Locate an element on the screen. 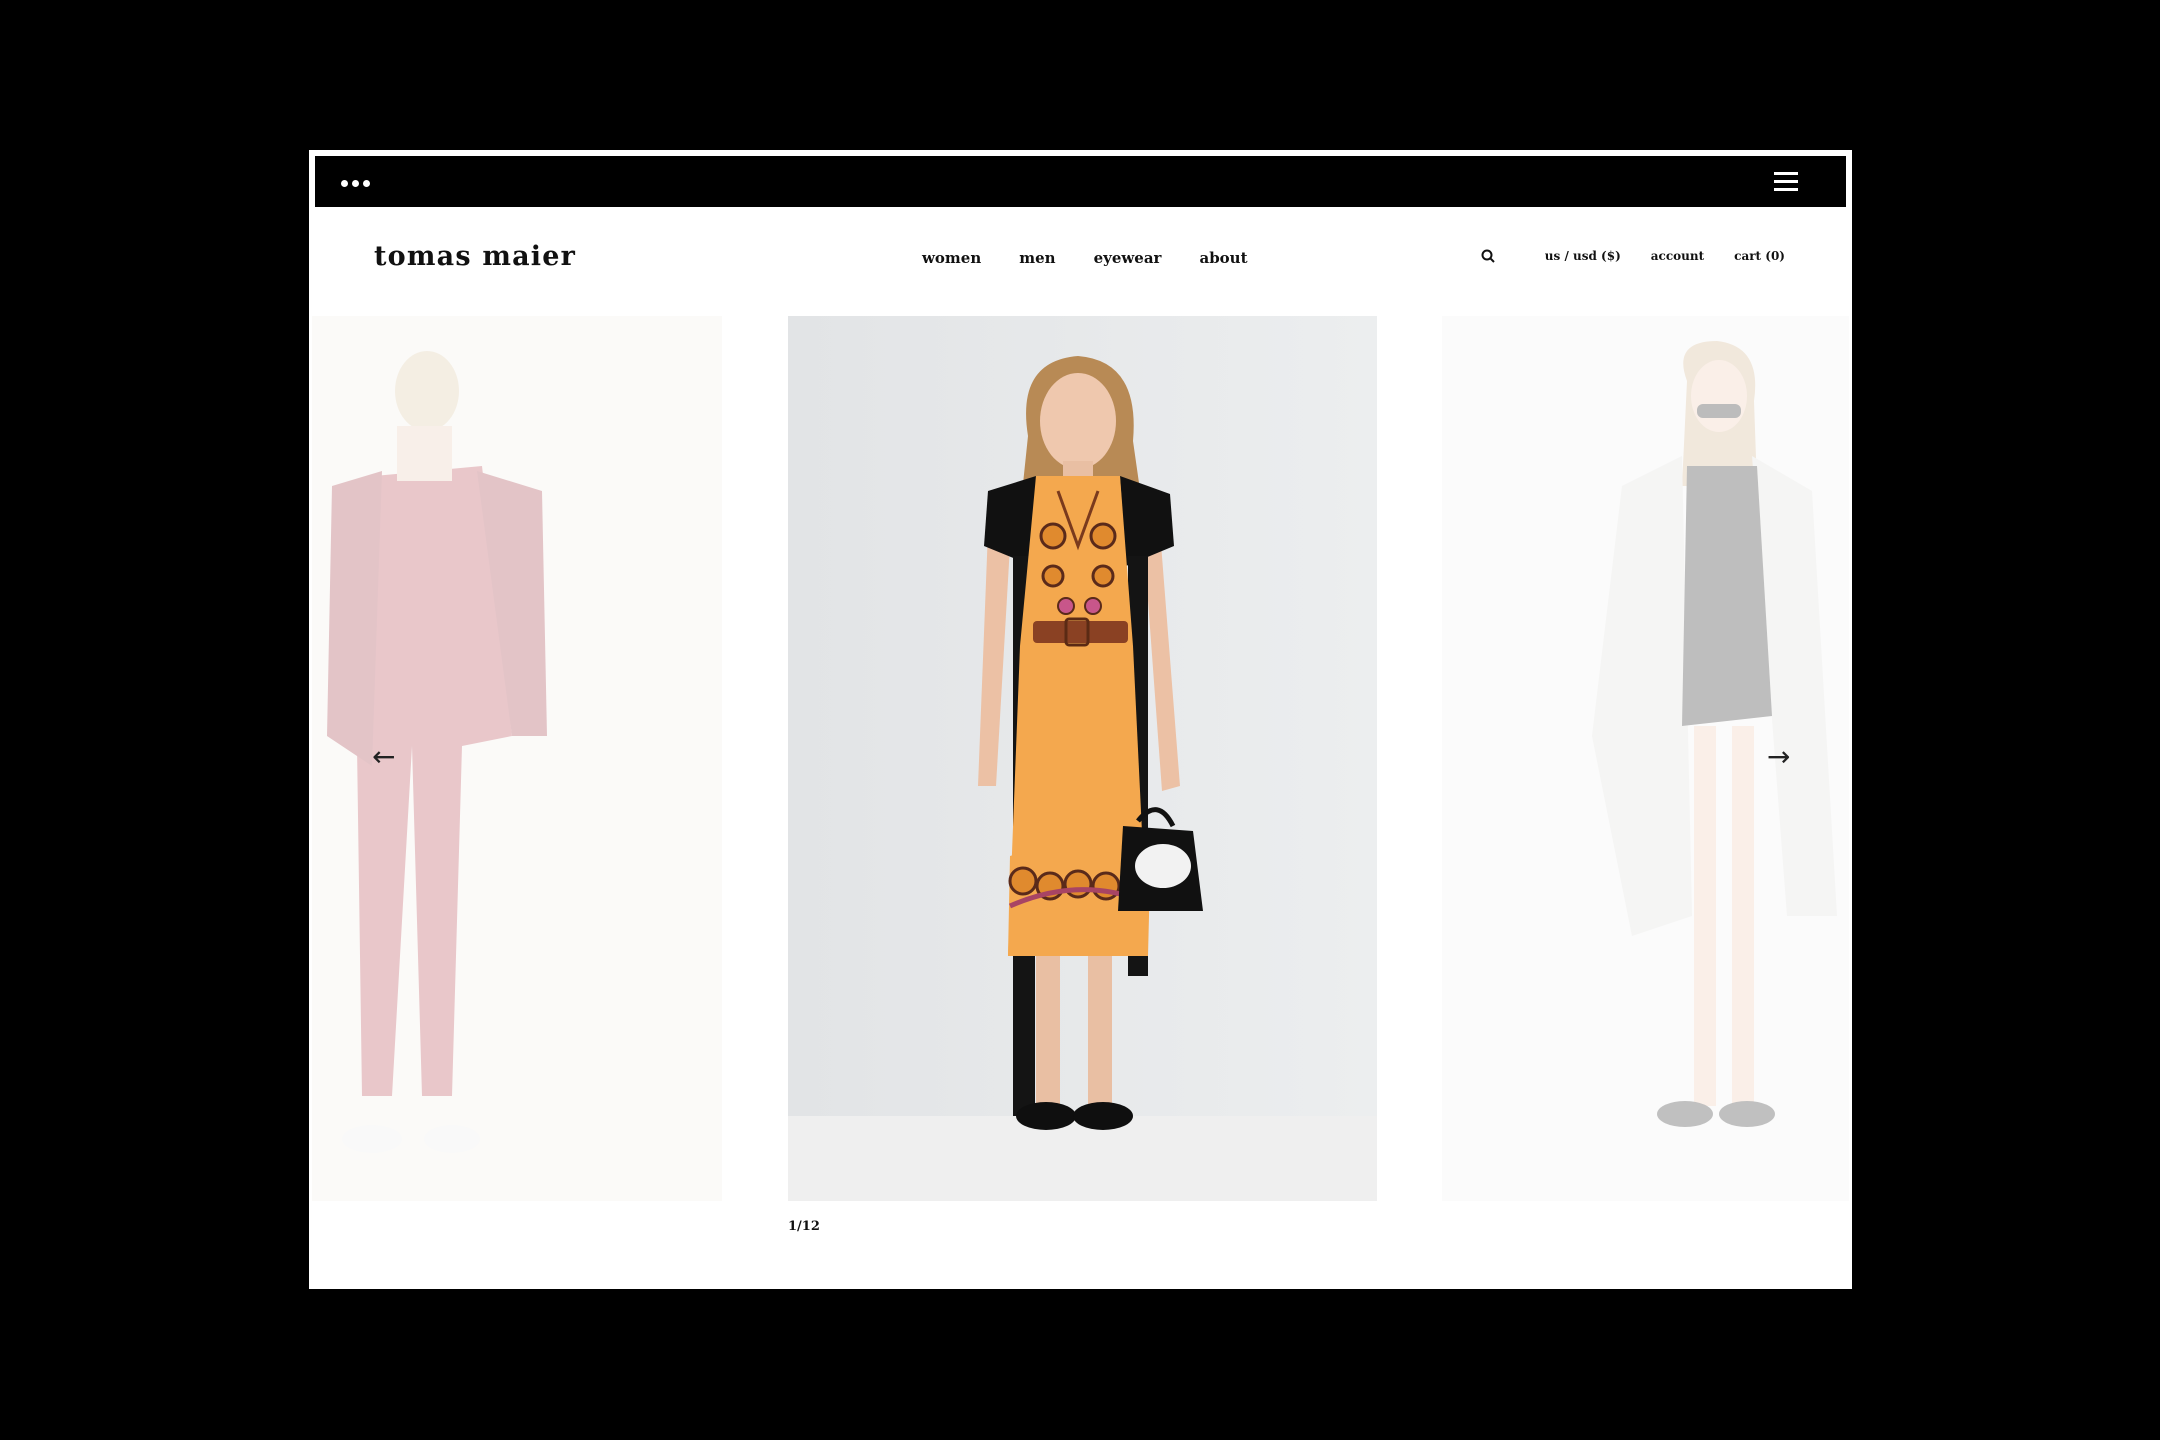 The image size is (2160, 1440). cart-link: cart (0) is located at coordinates (1759, 256).